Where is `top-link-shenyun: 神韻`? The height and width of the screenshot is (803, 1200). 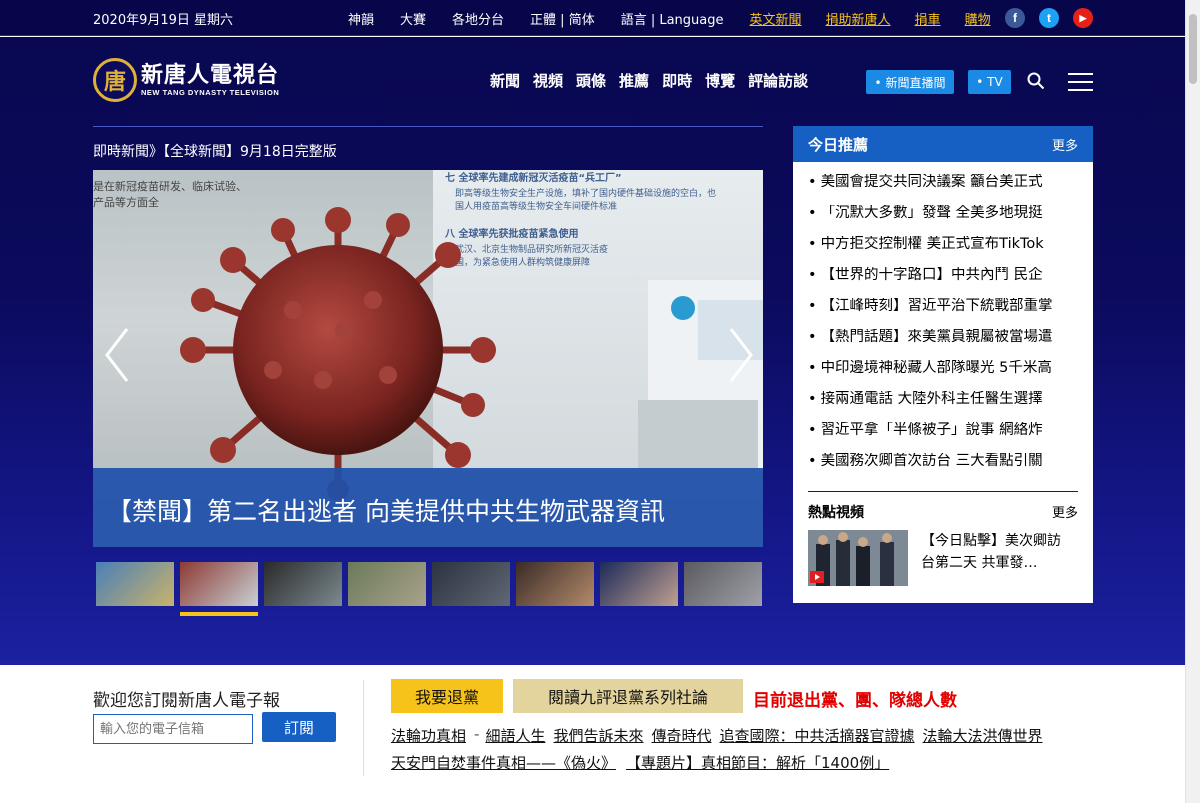
top-link-shenyun: 神韻 is located at coordinates (361, 18).